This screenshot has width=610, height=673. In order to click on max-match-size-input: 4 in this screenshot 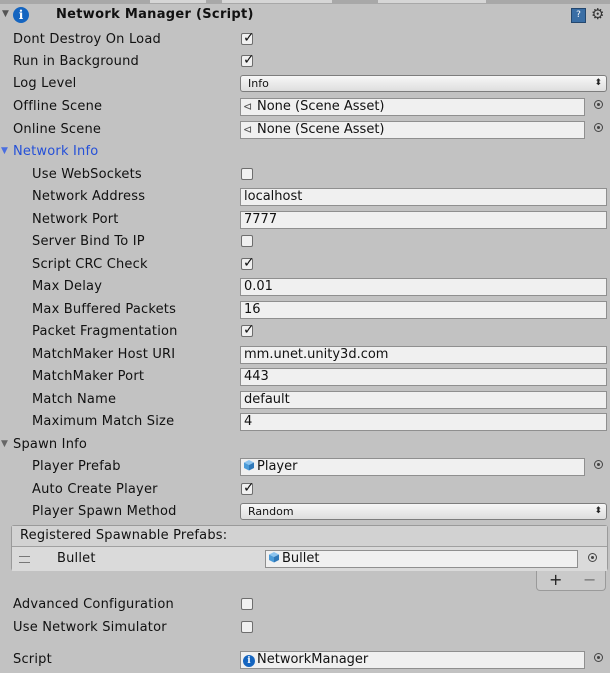, I will do `click(423, 422)`.